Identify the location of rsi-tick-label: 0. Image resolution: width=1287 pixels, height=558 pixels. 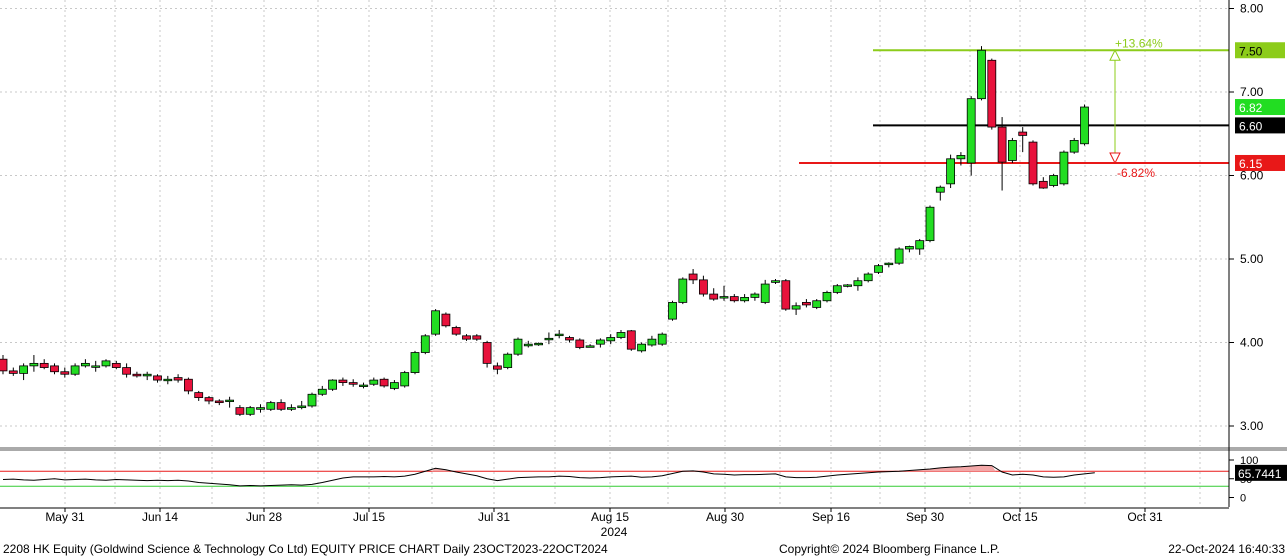
(1243, 499).